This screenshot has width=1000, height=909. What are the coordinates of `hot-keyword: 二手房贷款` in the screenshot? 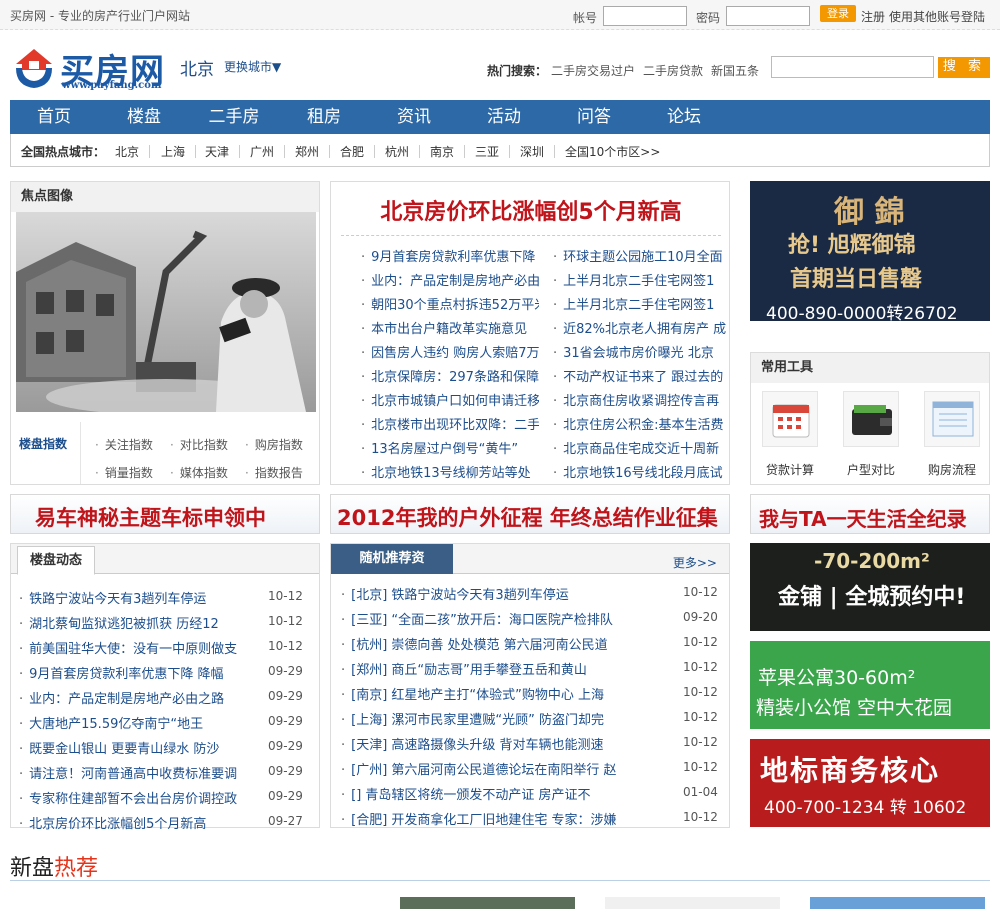 It's located at (673, 70).